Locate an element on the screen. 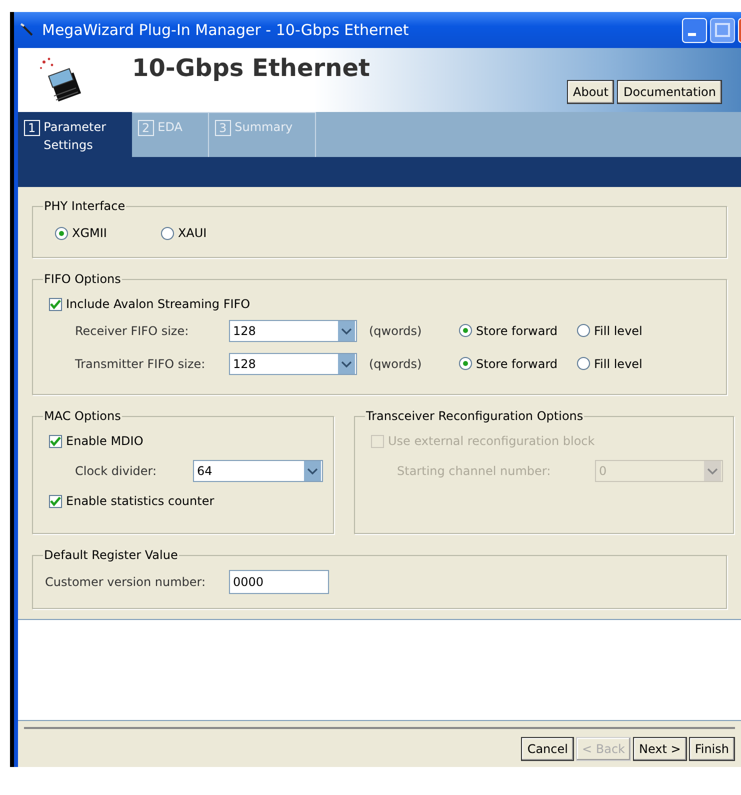 This screenshot has height=795, width=741. group-title: FIFO Options is located at coordinates (82, 279).